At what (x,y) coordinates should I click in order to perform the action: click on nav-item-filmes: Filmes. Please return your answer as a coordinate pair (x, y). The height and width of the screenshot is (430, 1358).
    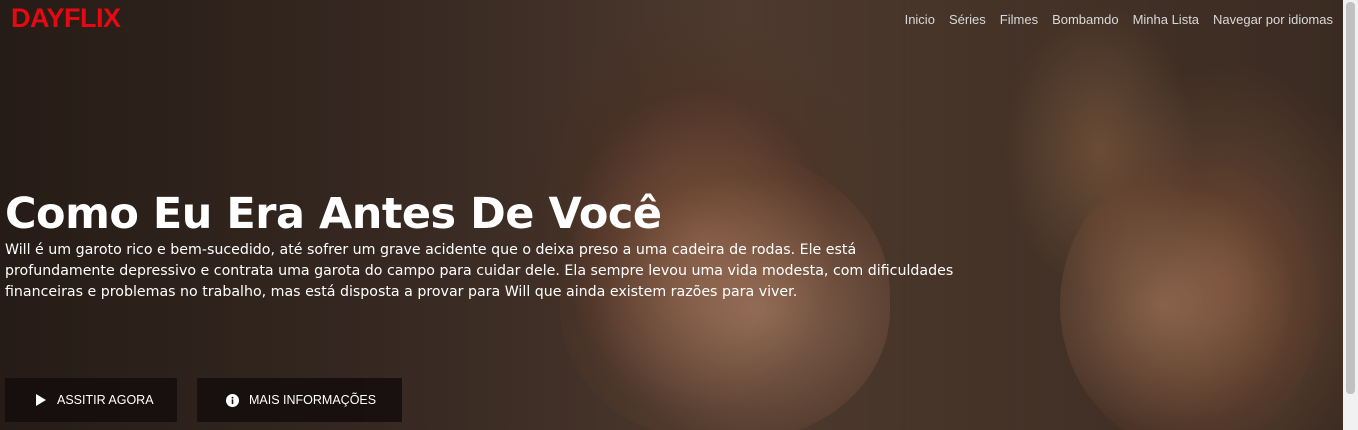
    Looking at the image, I should click on (1019, 19).